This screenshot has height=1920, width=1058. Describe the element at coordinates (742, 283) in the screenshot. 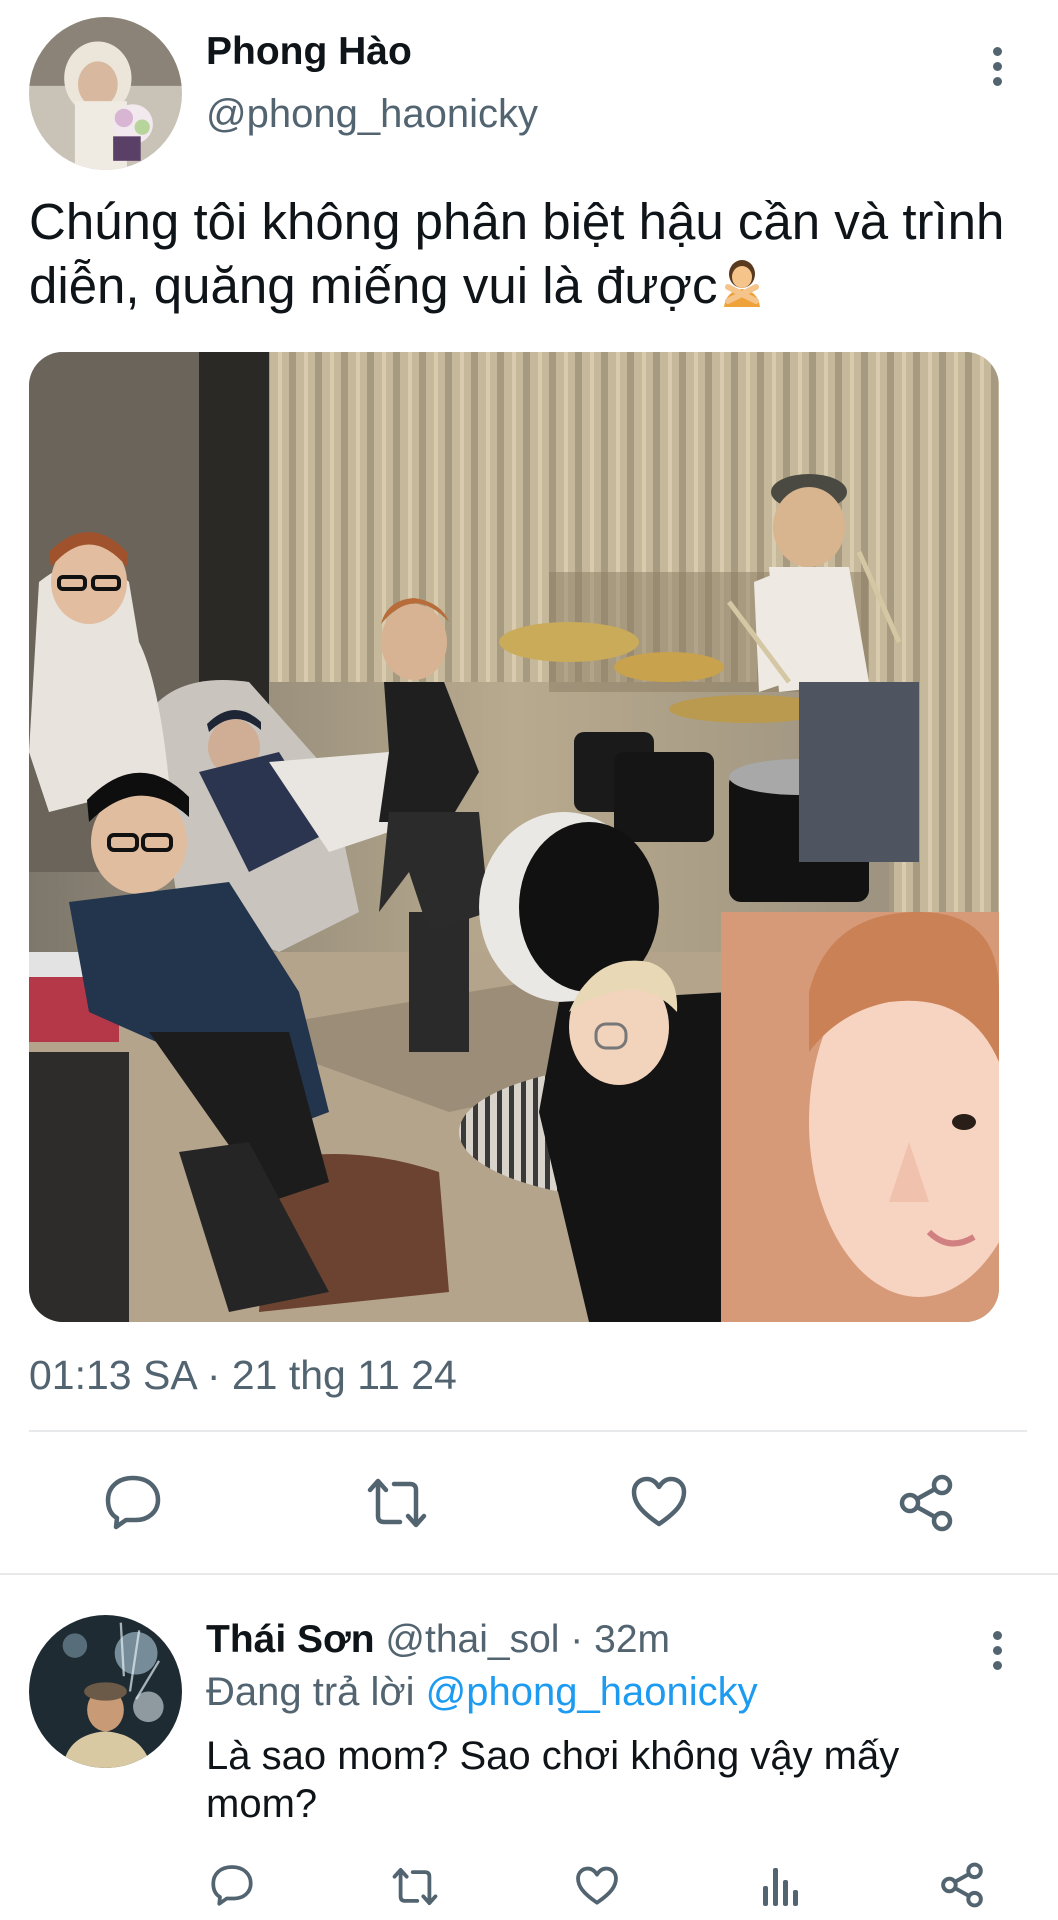

I see `person-gesturing-no-emoji-icon` at that location.